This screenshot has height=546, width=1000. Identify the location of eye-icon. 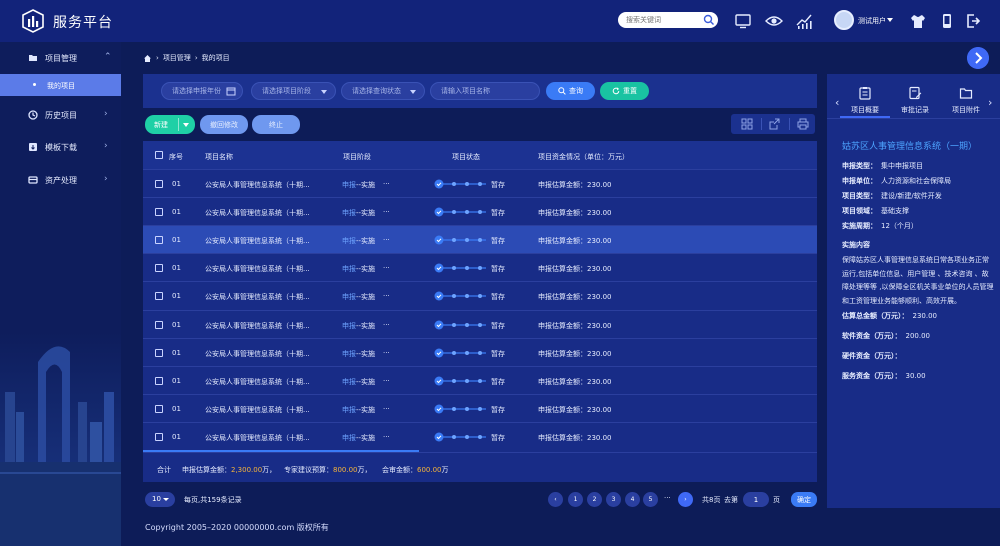
(774, 21).